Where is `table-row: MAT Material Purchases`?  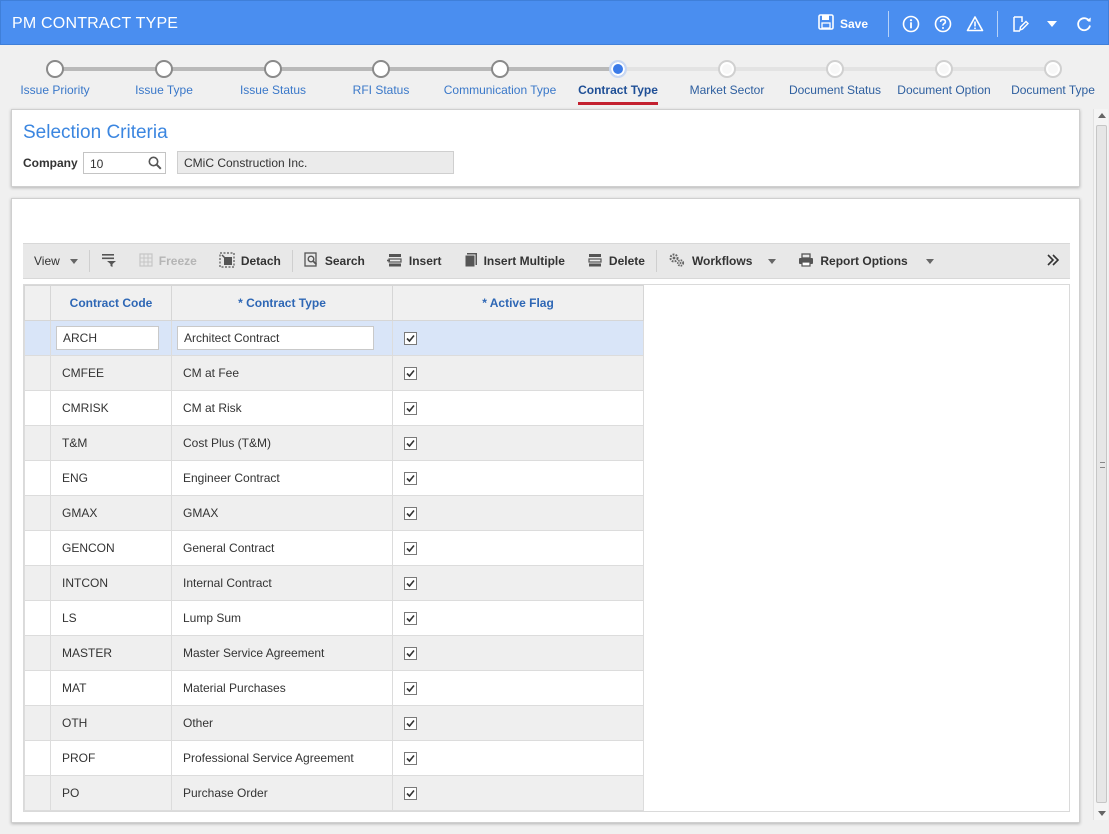
table-row: MAT Material Purchases is located at coordinates (334, 688).